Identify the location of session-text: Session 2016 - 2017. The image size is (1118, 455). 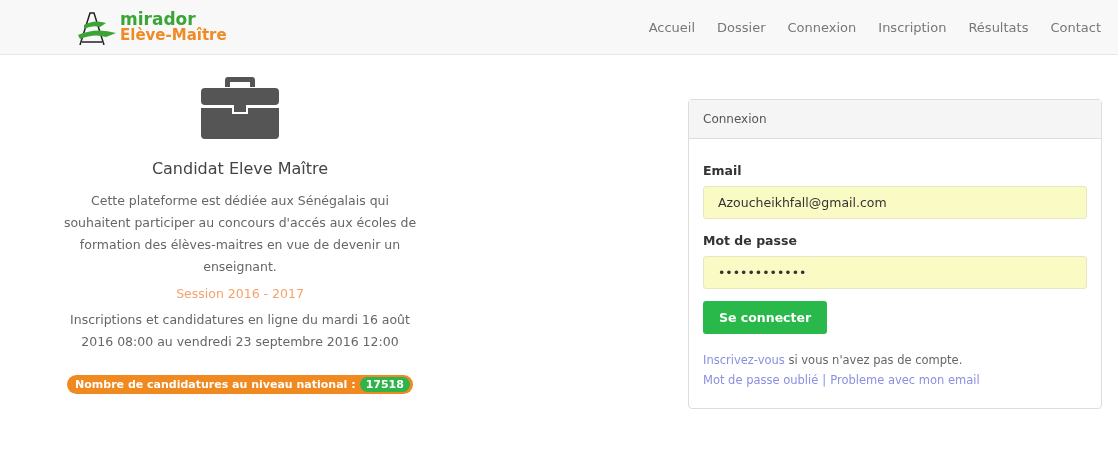
(240, 293).